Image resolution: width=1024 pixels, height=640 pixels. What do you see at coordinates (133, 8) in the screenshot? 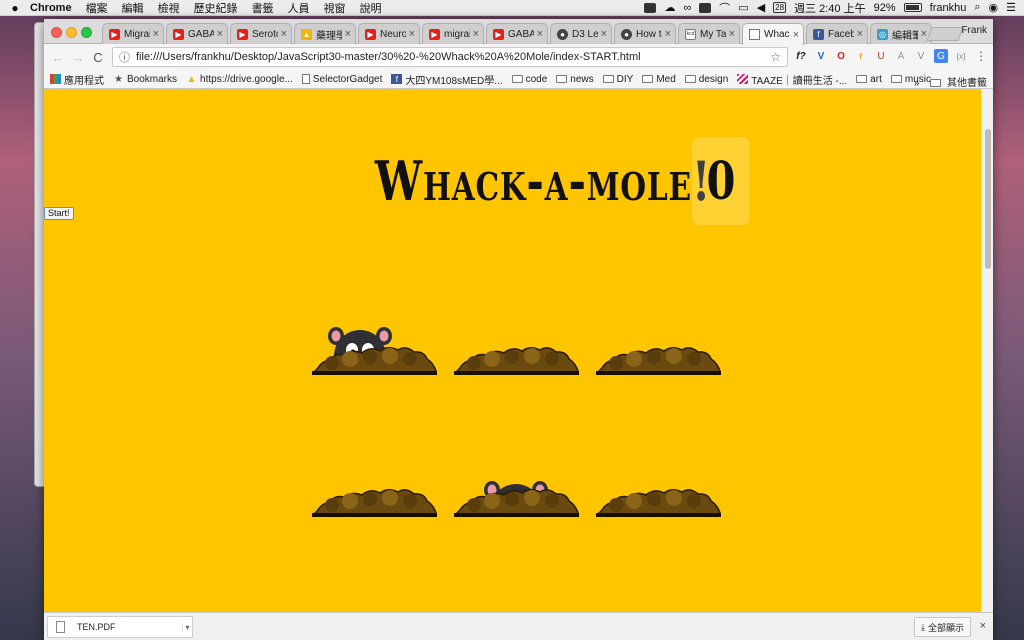
I see `menu-edit: 編輯` at bounding box center [133, 8].